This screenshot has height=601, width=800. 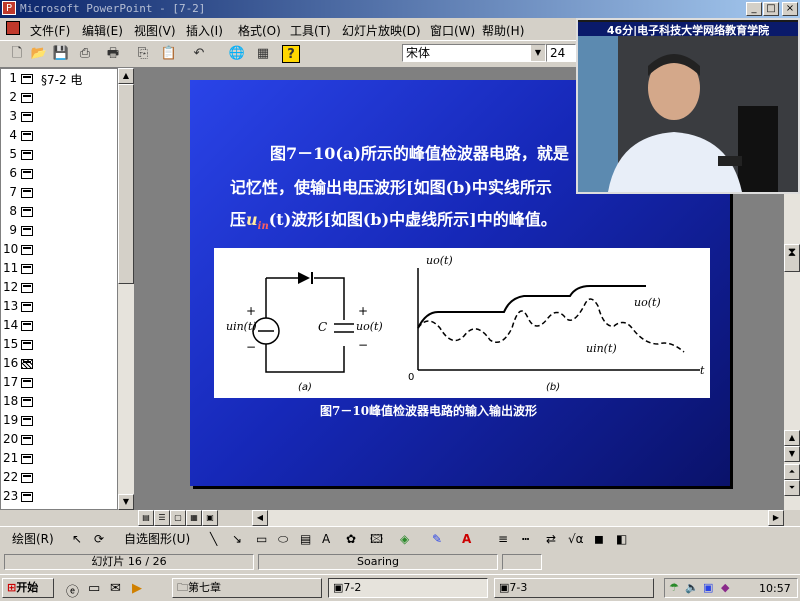 I want to click on tray-app-icon: ◆, so click(x=725, y=587).